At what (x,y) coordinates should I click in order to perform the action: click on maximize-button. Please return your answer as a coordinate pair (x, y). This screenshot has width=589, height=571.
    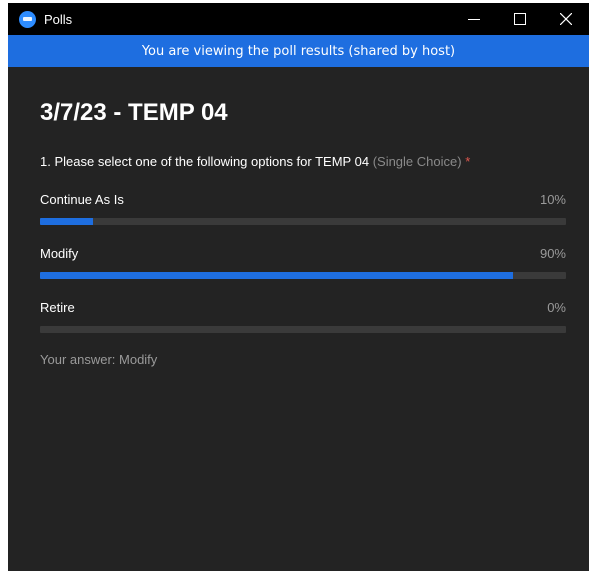
    Looking at the image, I should click on (520, 19).